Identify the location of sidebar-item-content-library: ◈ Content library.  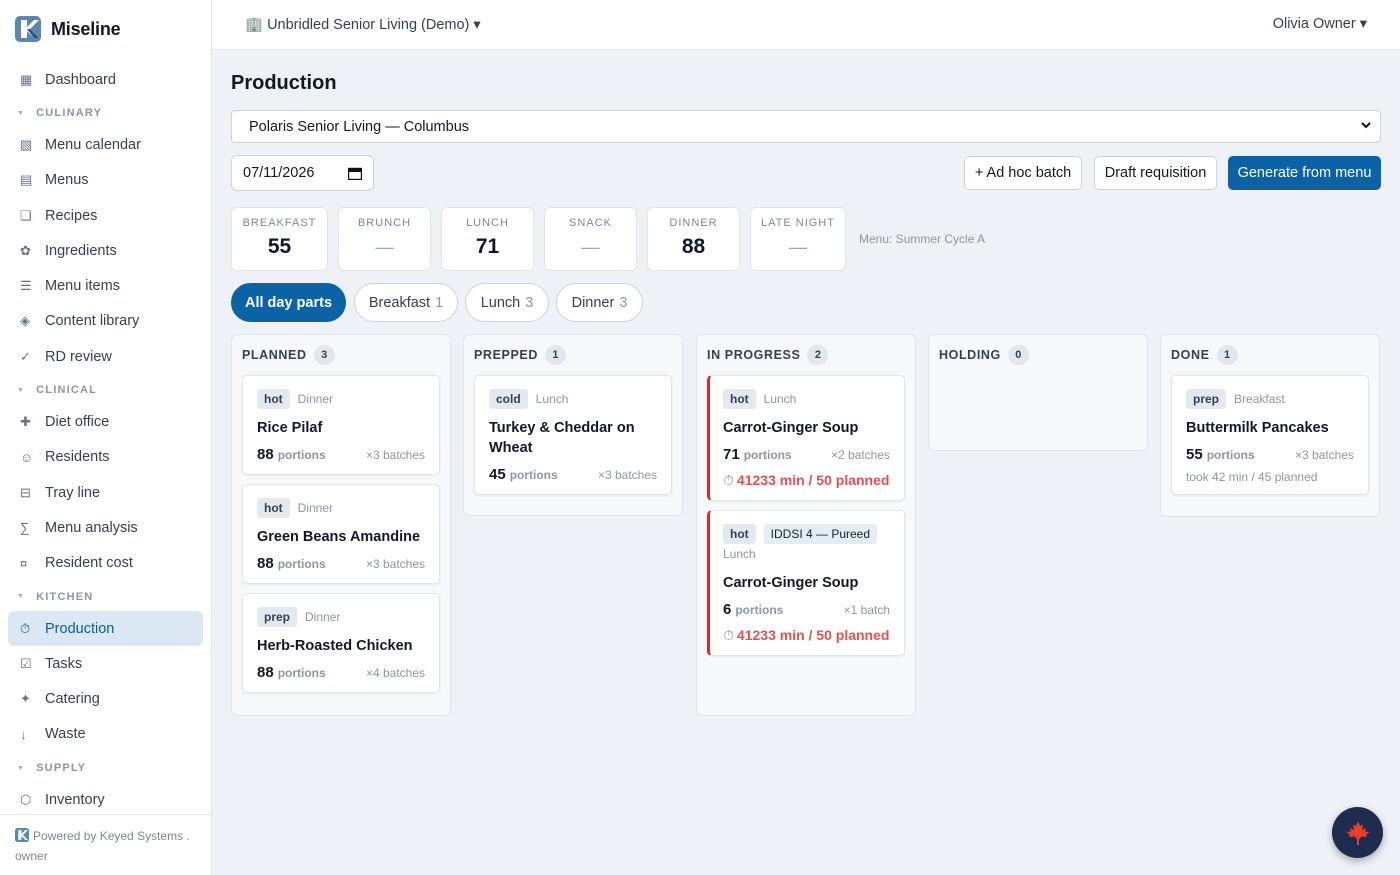
(105, 321).